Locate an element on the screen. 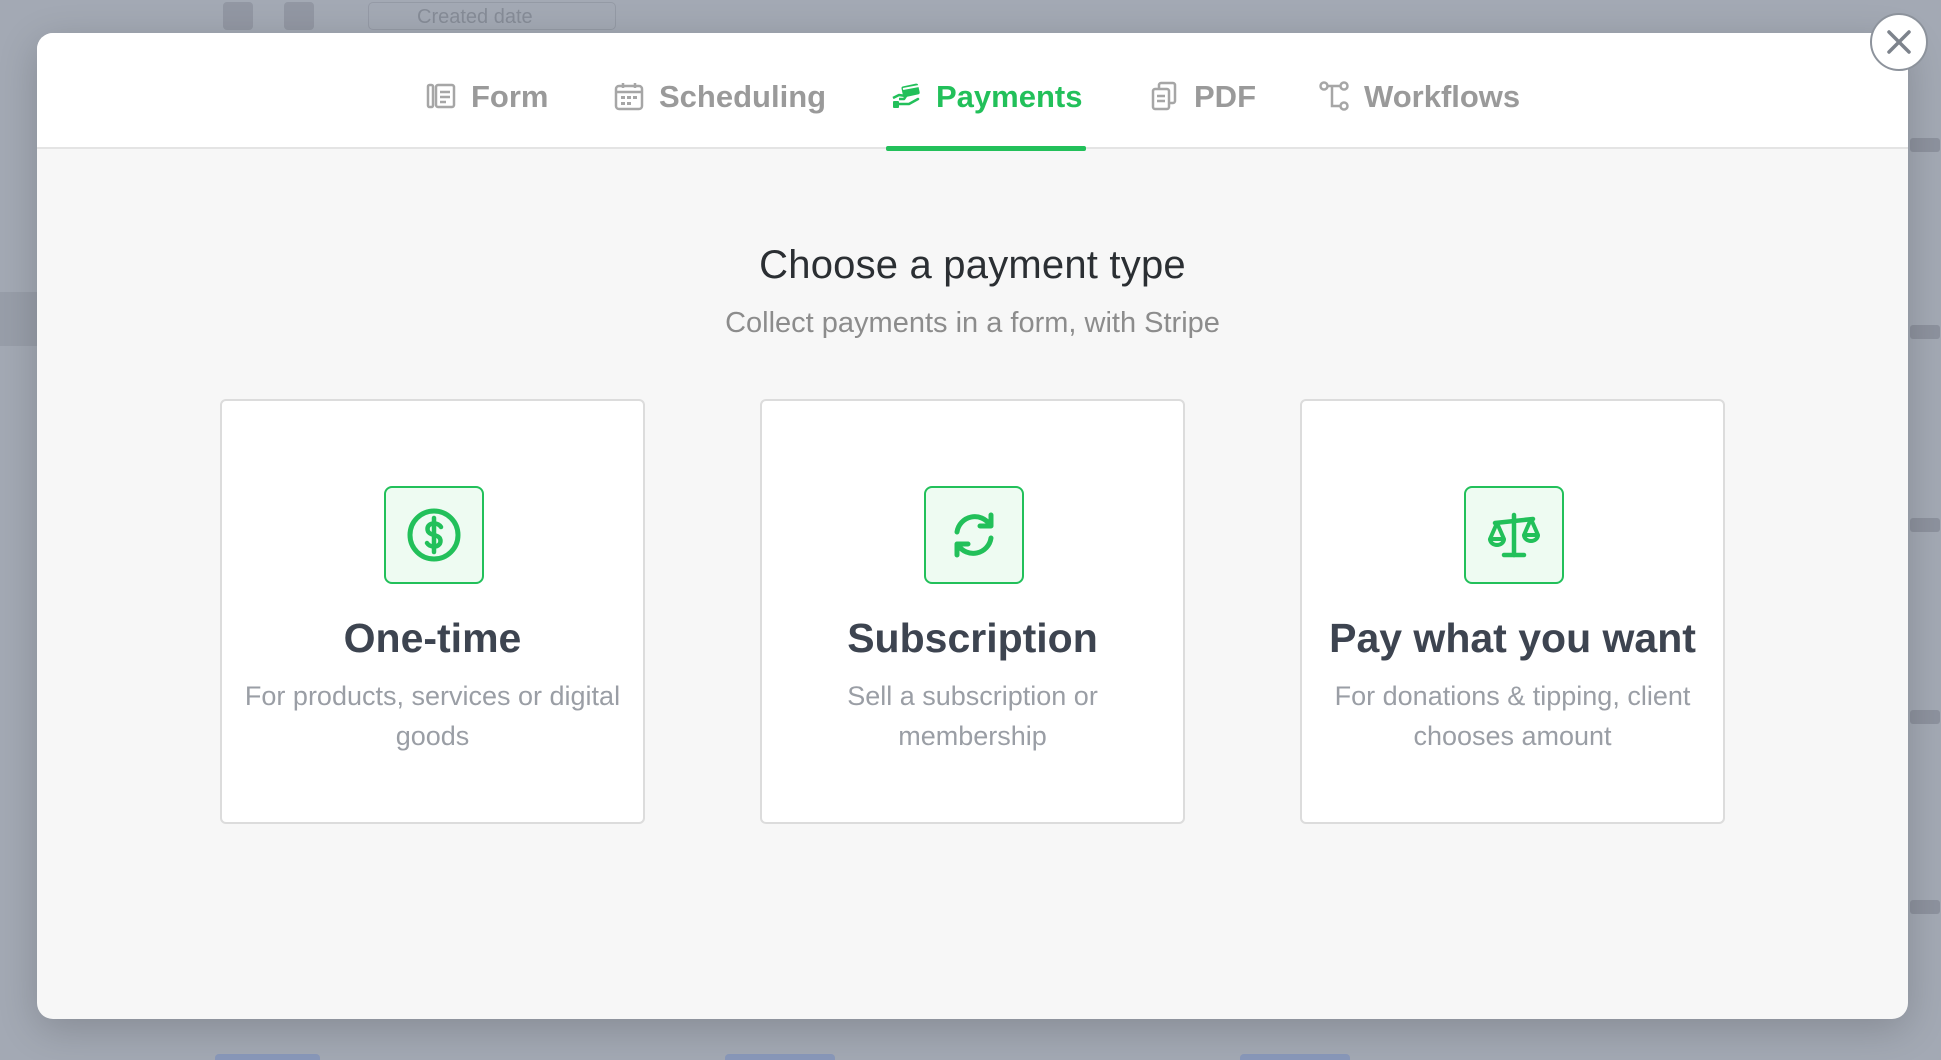 The image size is (1941, 1060). dollar-circle-icon is located at coordinates (434, 535).